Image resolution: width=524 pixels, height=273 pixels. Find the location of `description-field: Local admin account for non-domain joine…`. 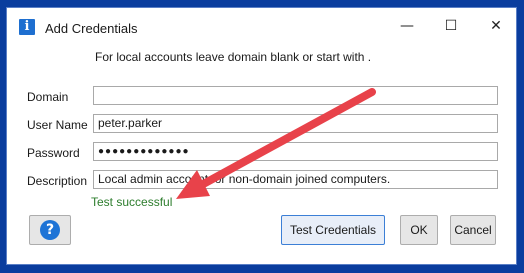

description-field: Local admin account for non-domain joine… is located at coordinates (295, 179).